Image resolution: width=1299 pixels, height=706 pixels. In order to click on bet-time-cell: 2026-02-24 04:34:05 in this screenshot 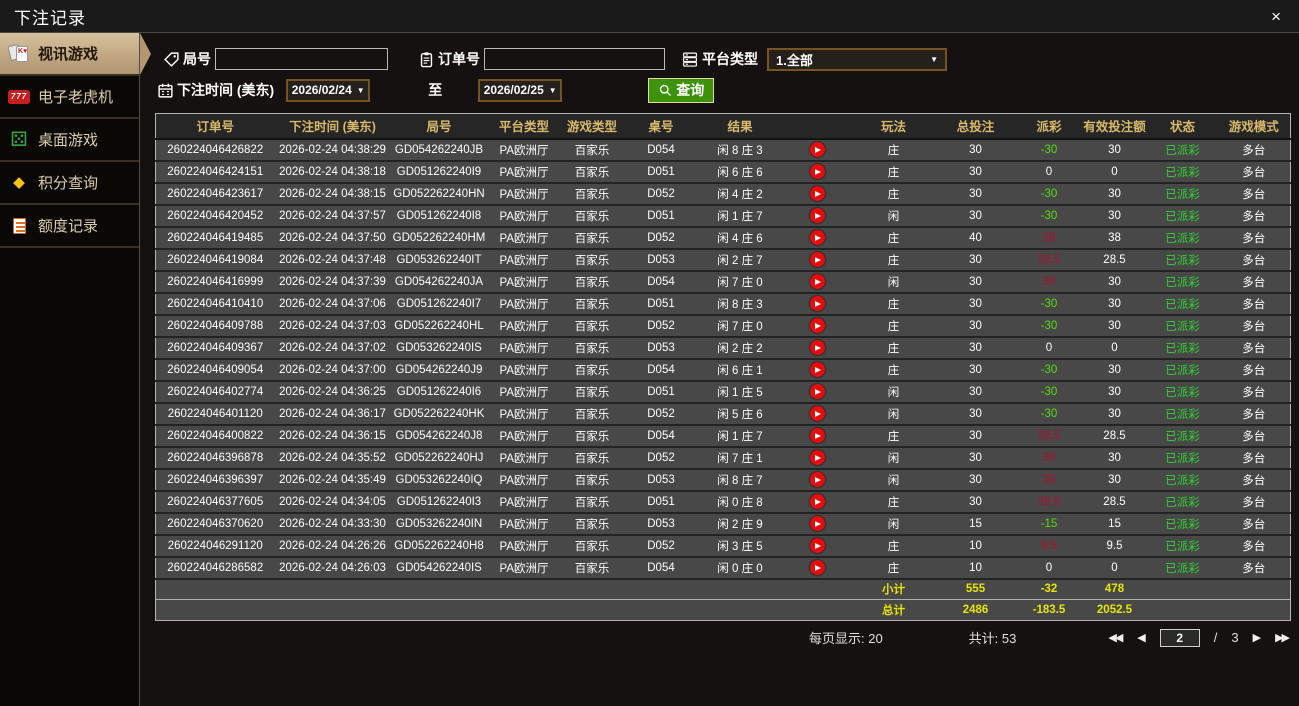, I will do `click(332, 502)`.